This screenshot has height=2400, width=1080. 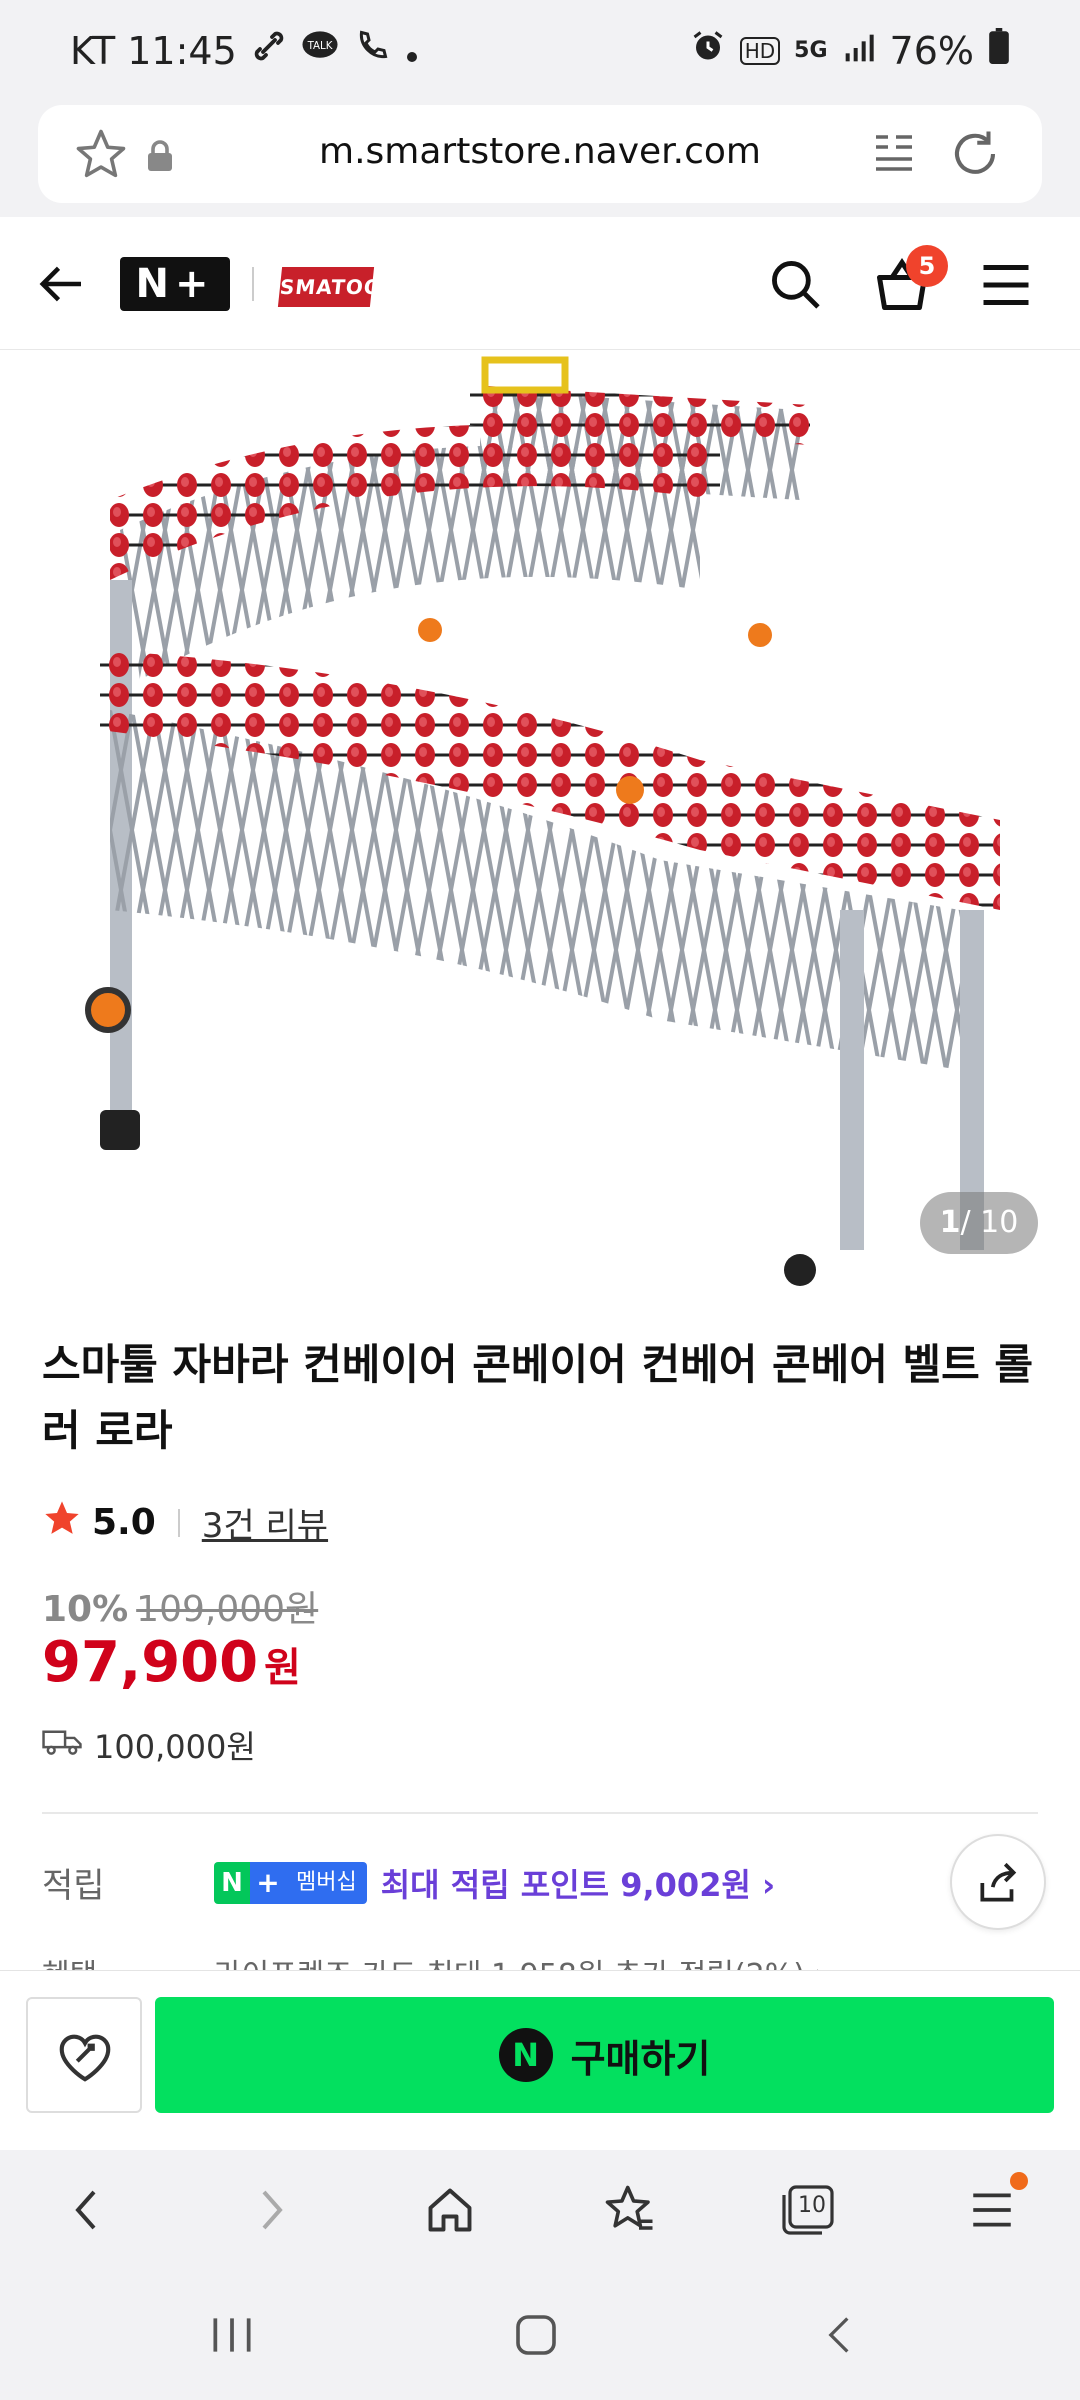 I want to click on bookmark-list-icon, so click(x=629, y=2207).